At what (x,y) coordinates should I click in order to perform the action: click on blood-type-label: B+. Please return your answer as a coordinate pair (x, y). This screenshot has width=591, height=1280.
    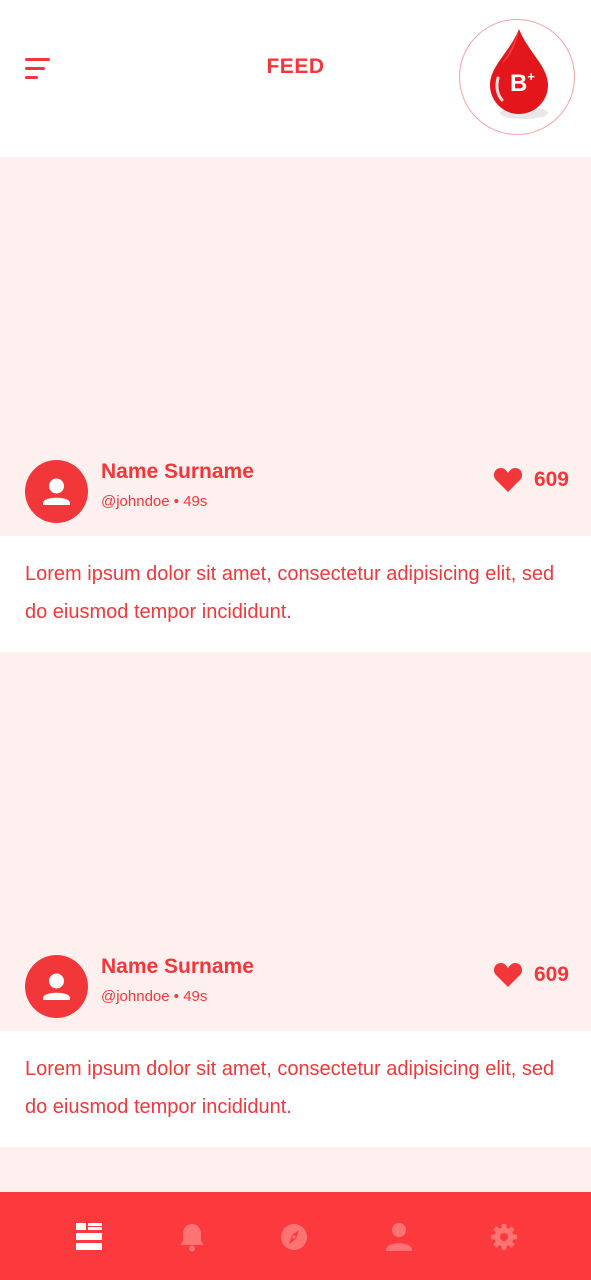
    Looking at the image, I should click on (522, 83).